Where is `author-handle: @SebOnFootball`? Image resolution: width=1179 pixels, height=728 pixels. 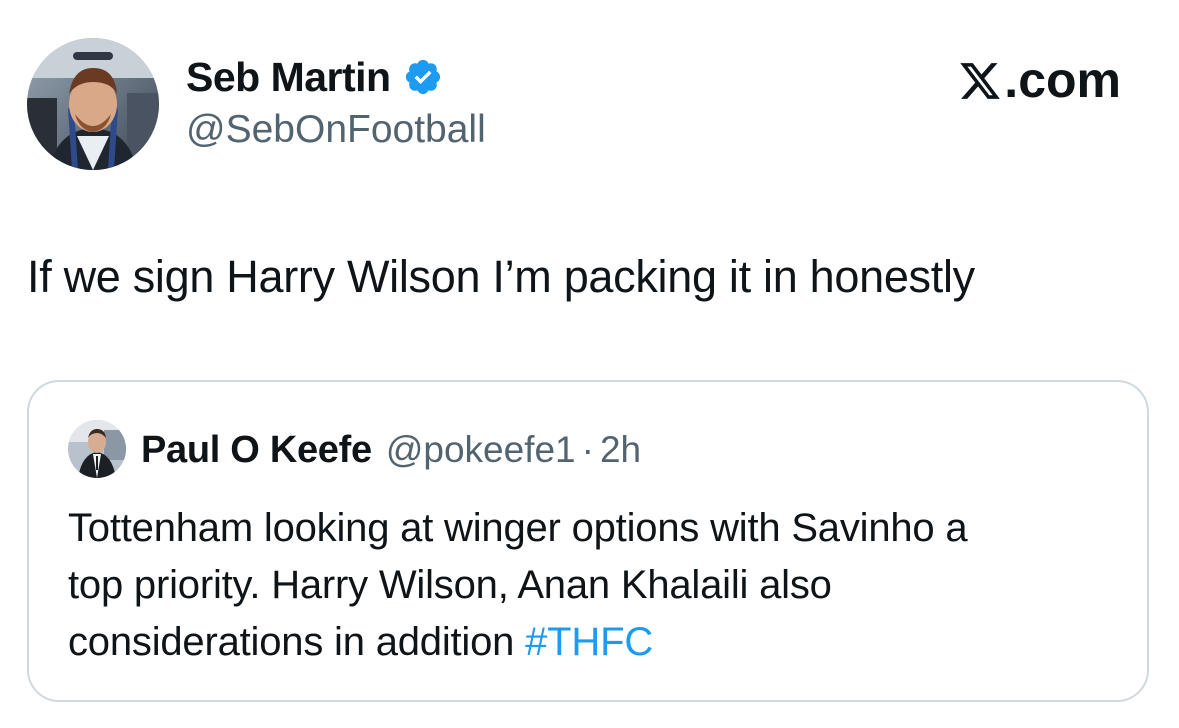
author-handle: @SebOnFootball is located at coordinates (336, 130).